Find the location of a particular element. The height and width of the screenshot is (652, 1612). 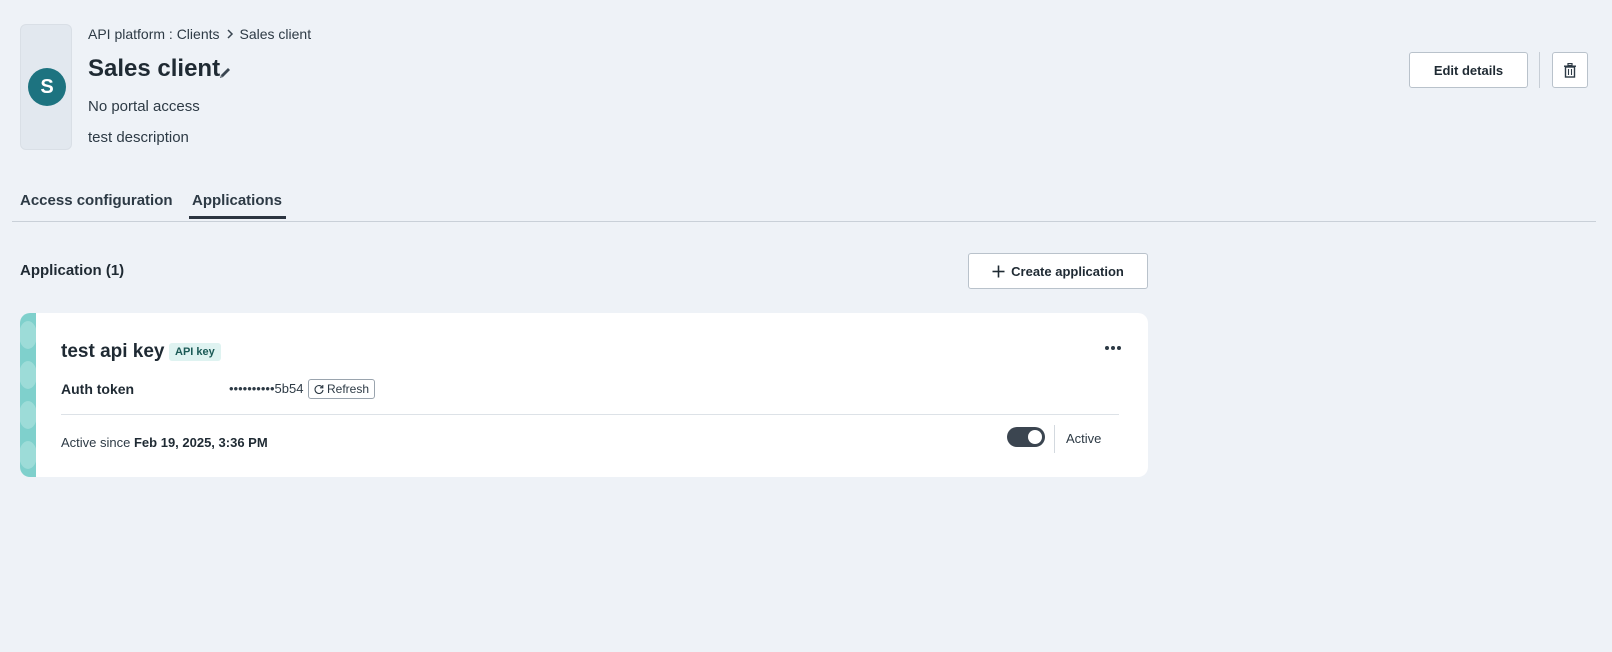

active-since-prefix: Active since is located at coordinates (97, 442).